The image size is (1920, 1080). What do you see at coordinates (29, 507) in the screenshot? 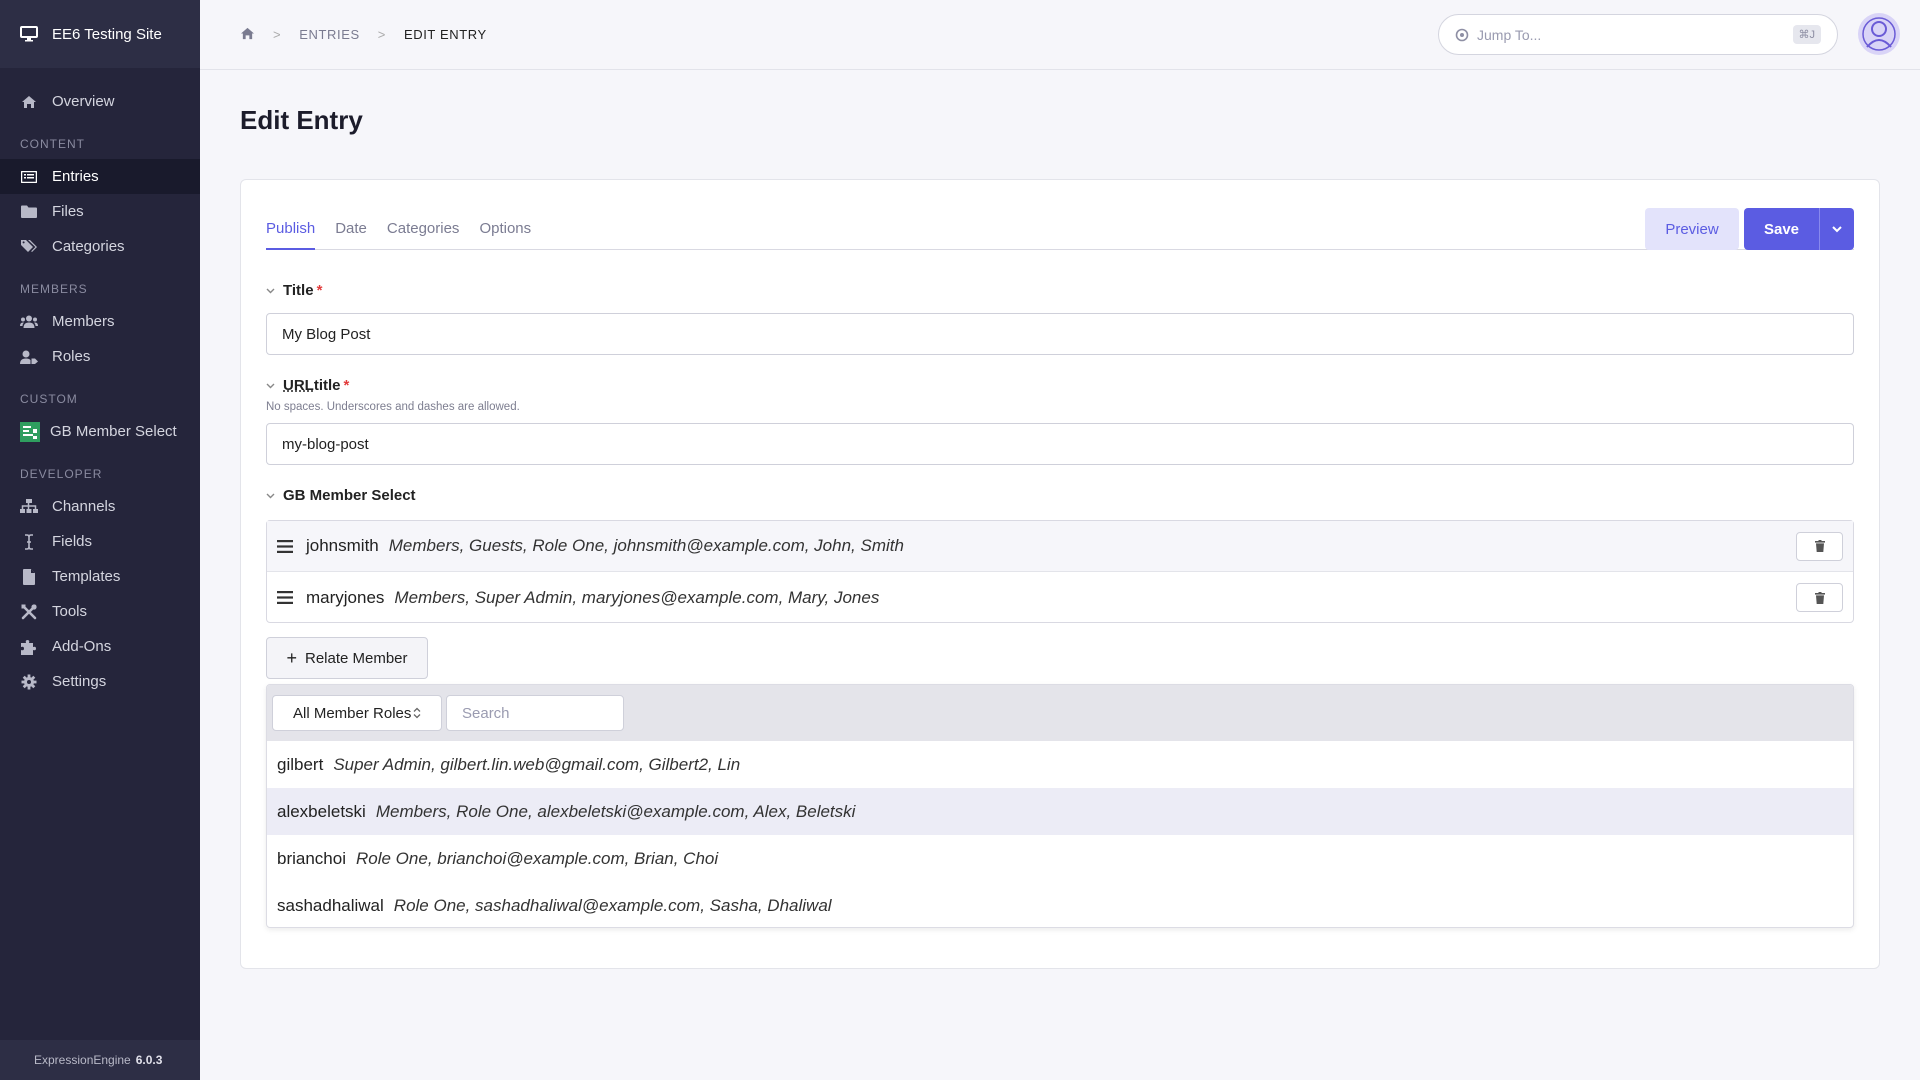
I see `sitemap-icon` at bounding box center [29, 507].